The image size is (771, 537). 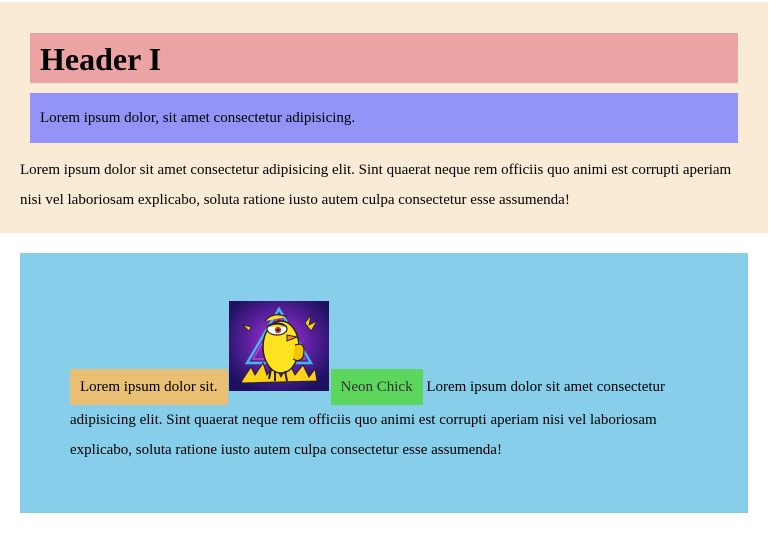 What do you see at coordinates (101, 59) in the screenshot?
I see `page-title: Header I` at bounding box center [101, 59].